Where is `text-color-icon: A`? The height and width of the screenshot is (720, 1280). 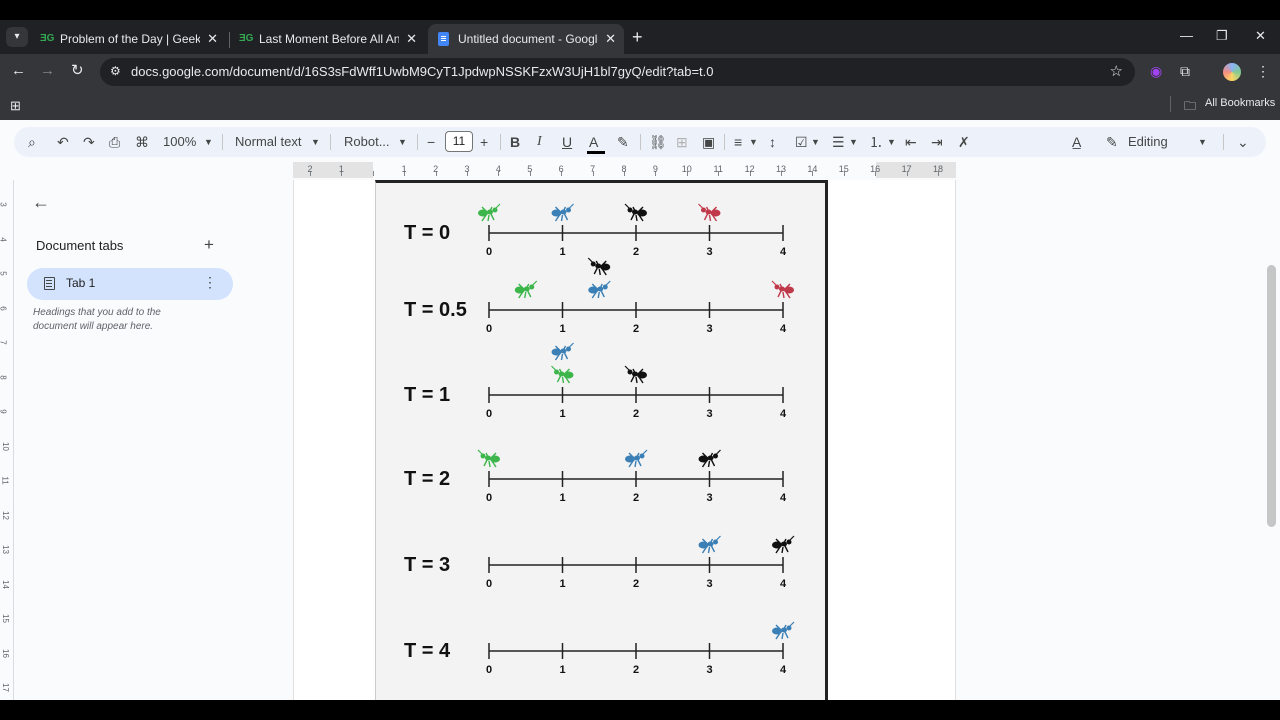
text-color-icon: A is located at coordinates (593, 142).